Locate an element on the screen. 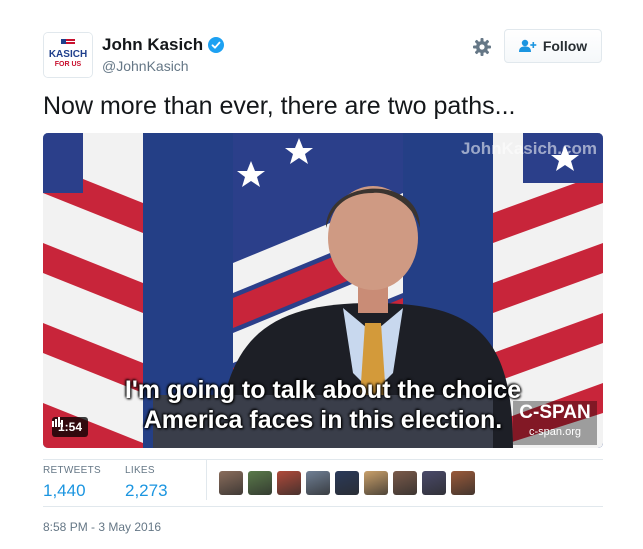 Image resolution: width=643 pixels, height=549 pixels. cspan-url: c-span.org is located at coordinates (555, 432).